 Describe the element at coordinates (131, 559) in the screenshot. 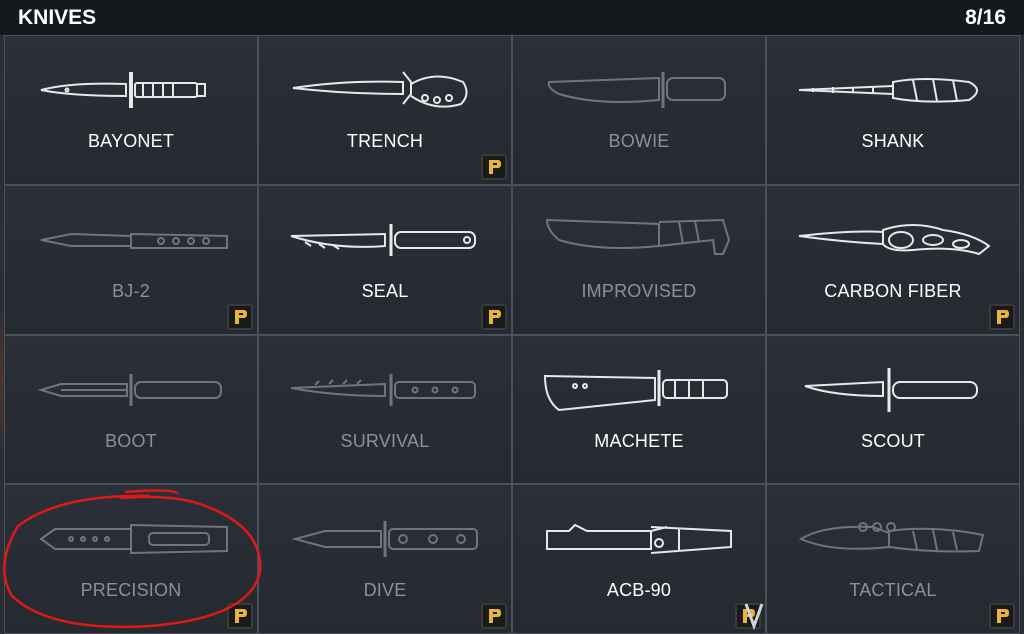

I see `knife-tile-precision: PRECISION` at that location.